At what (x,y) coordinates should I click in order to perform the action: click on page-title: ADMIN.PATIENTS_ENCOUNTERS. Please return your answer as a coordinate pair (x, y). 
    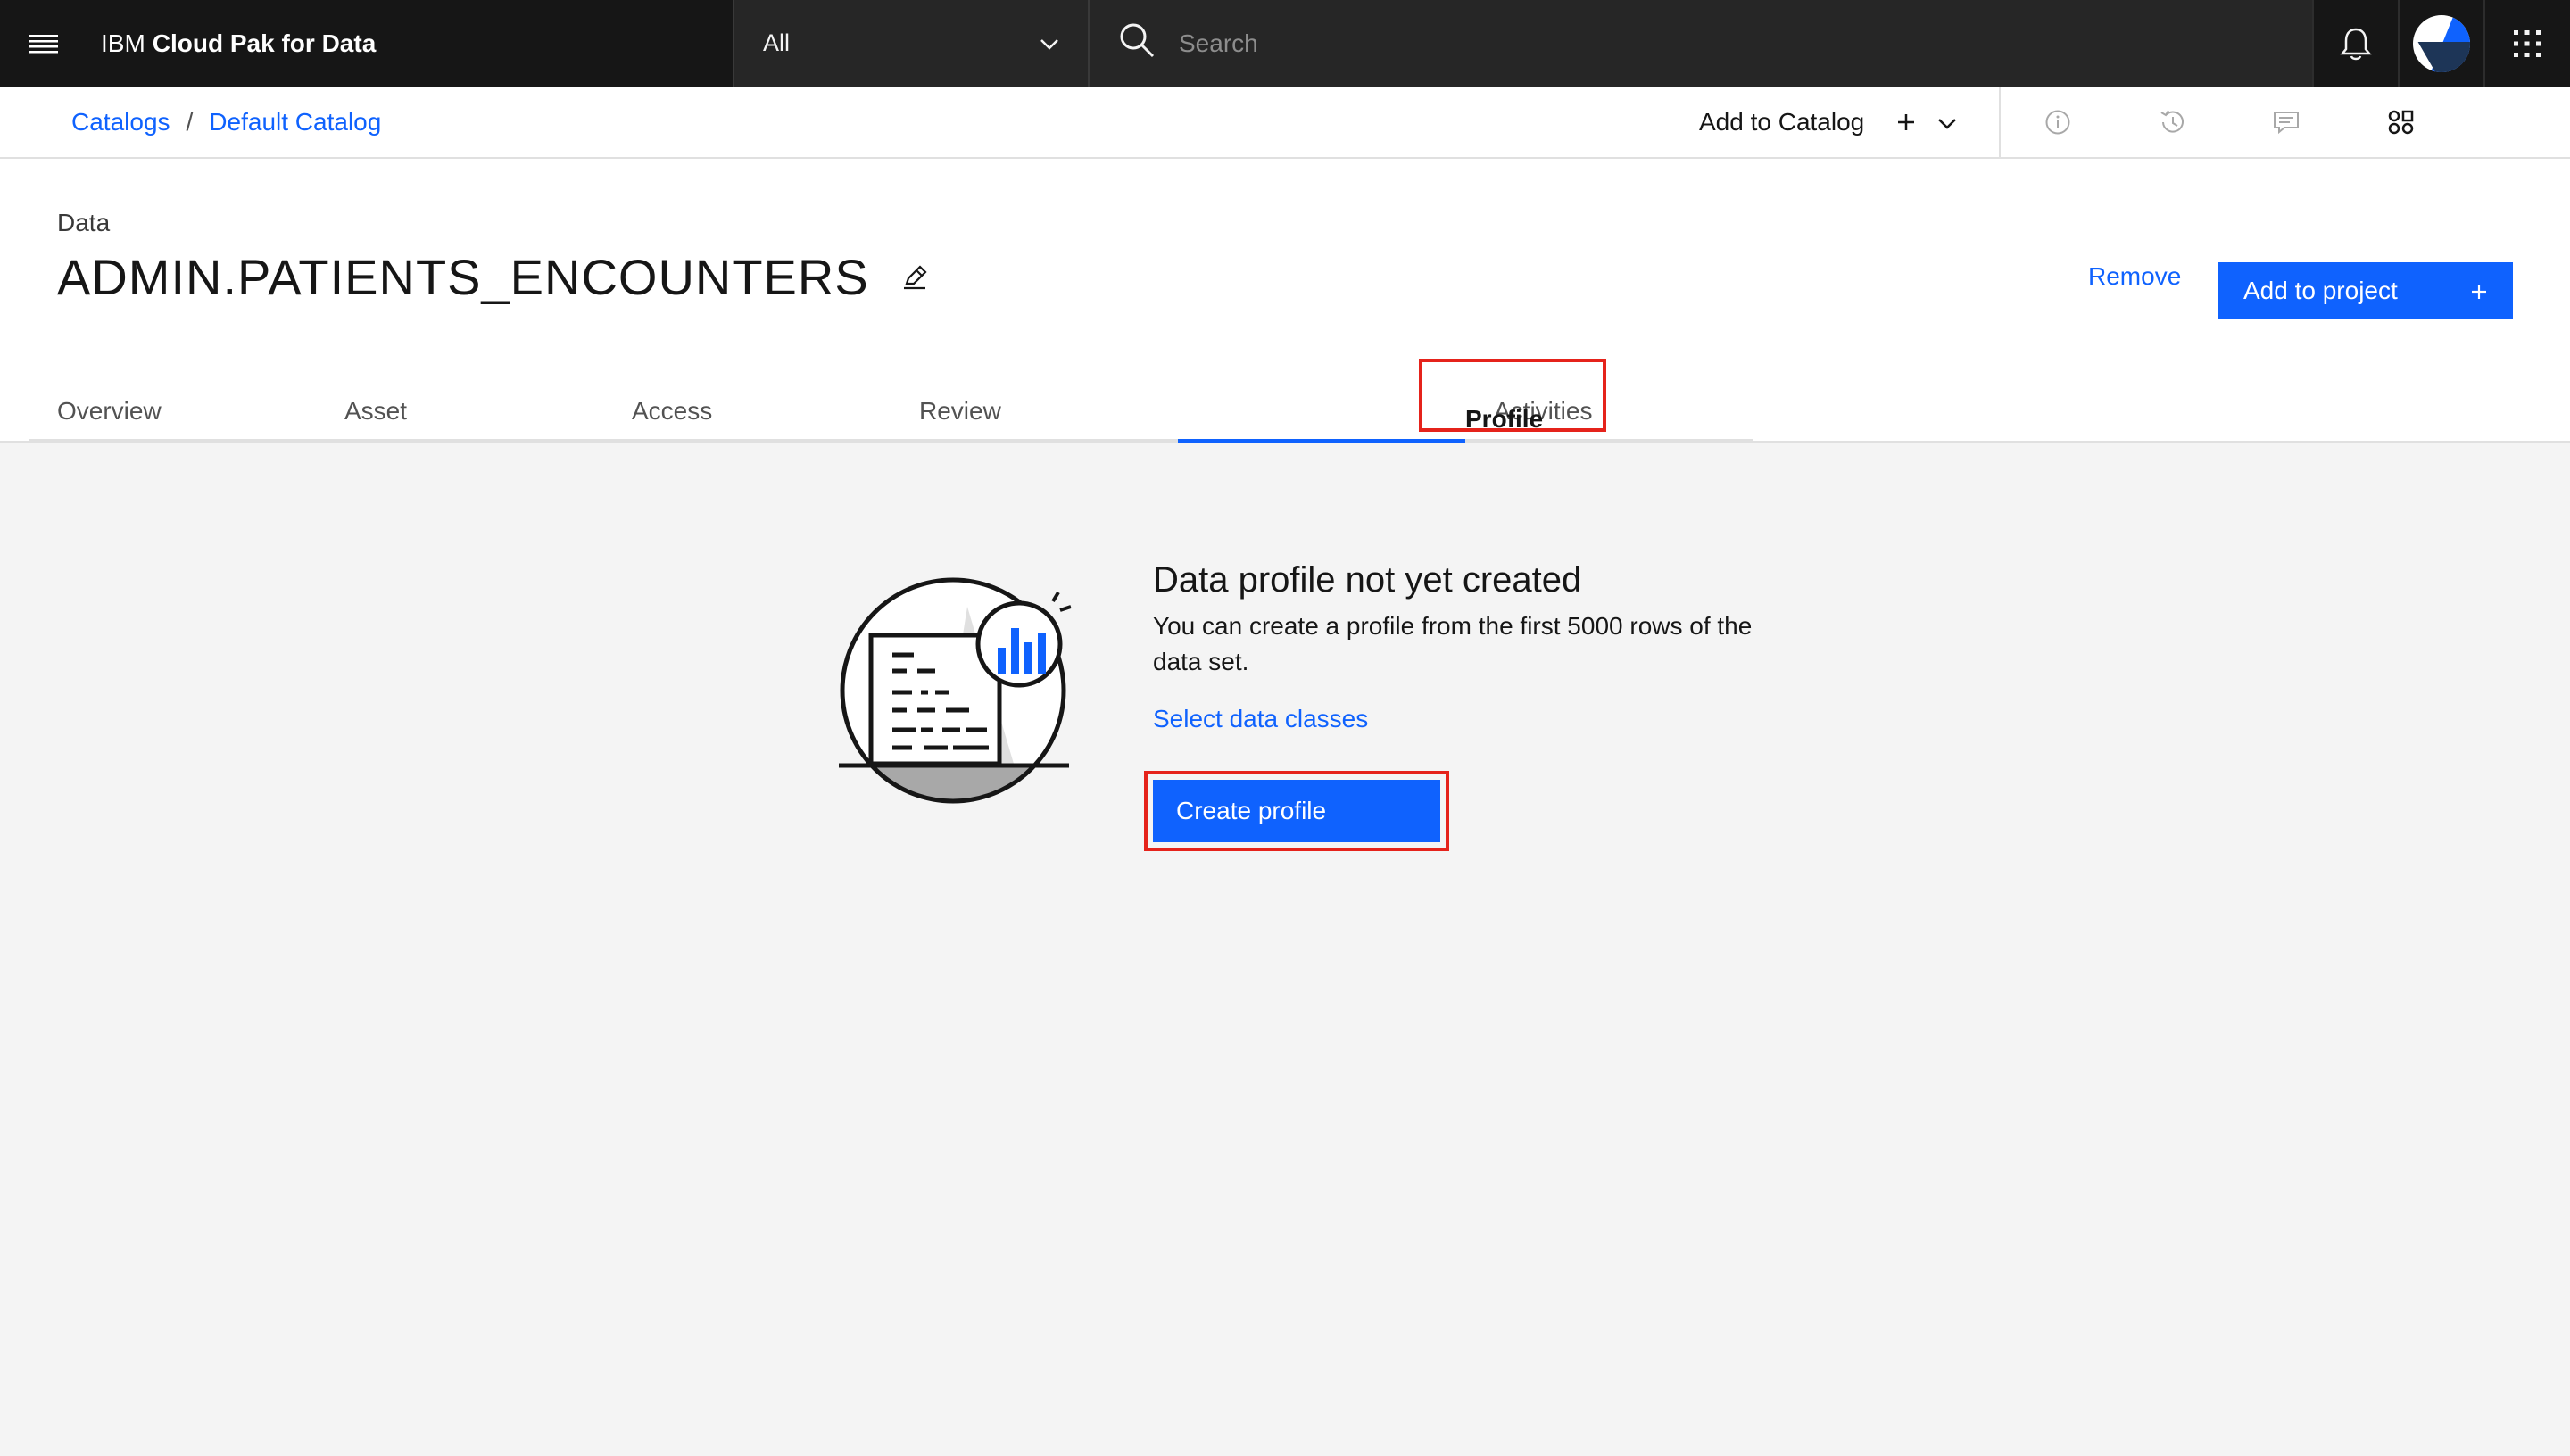
    Looking at the image, I should click on (493, 277).